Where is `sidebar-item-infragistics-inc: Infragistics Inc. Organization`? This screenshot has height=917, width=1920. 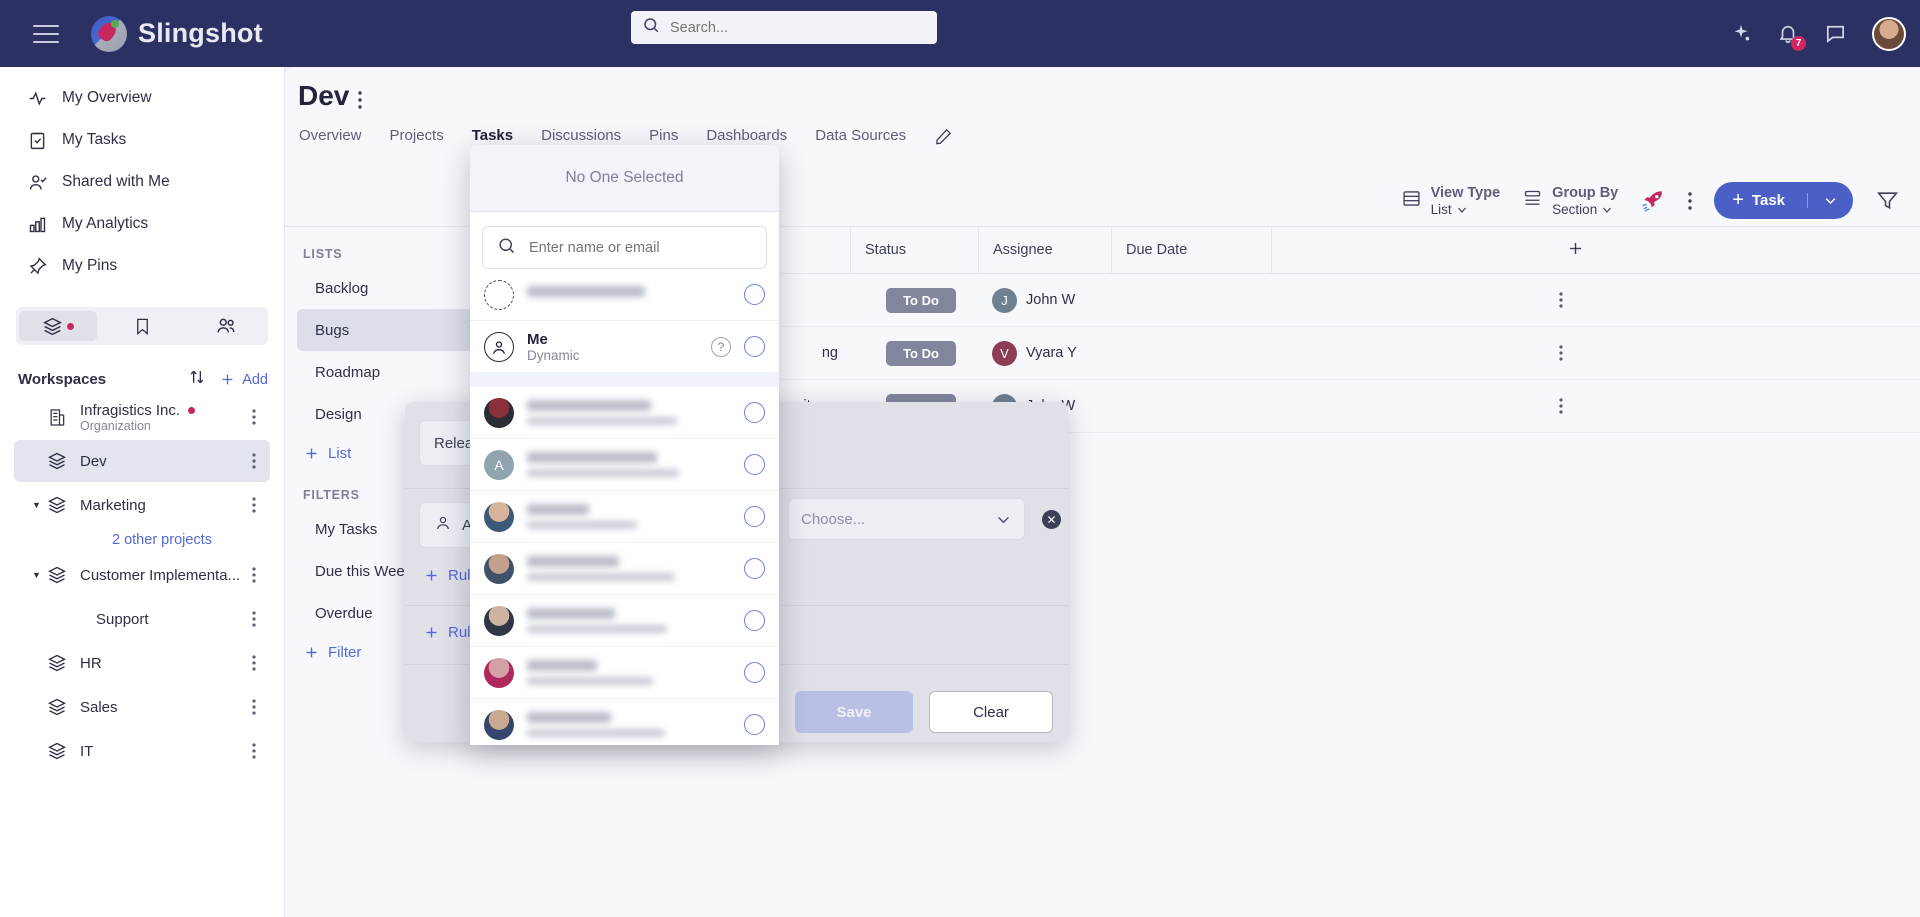
sidebar-item-infragistics-inc: Infragistics Inc. Organization is located at coordinates (142, 417).